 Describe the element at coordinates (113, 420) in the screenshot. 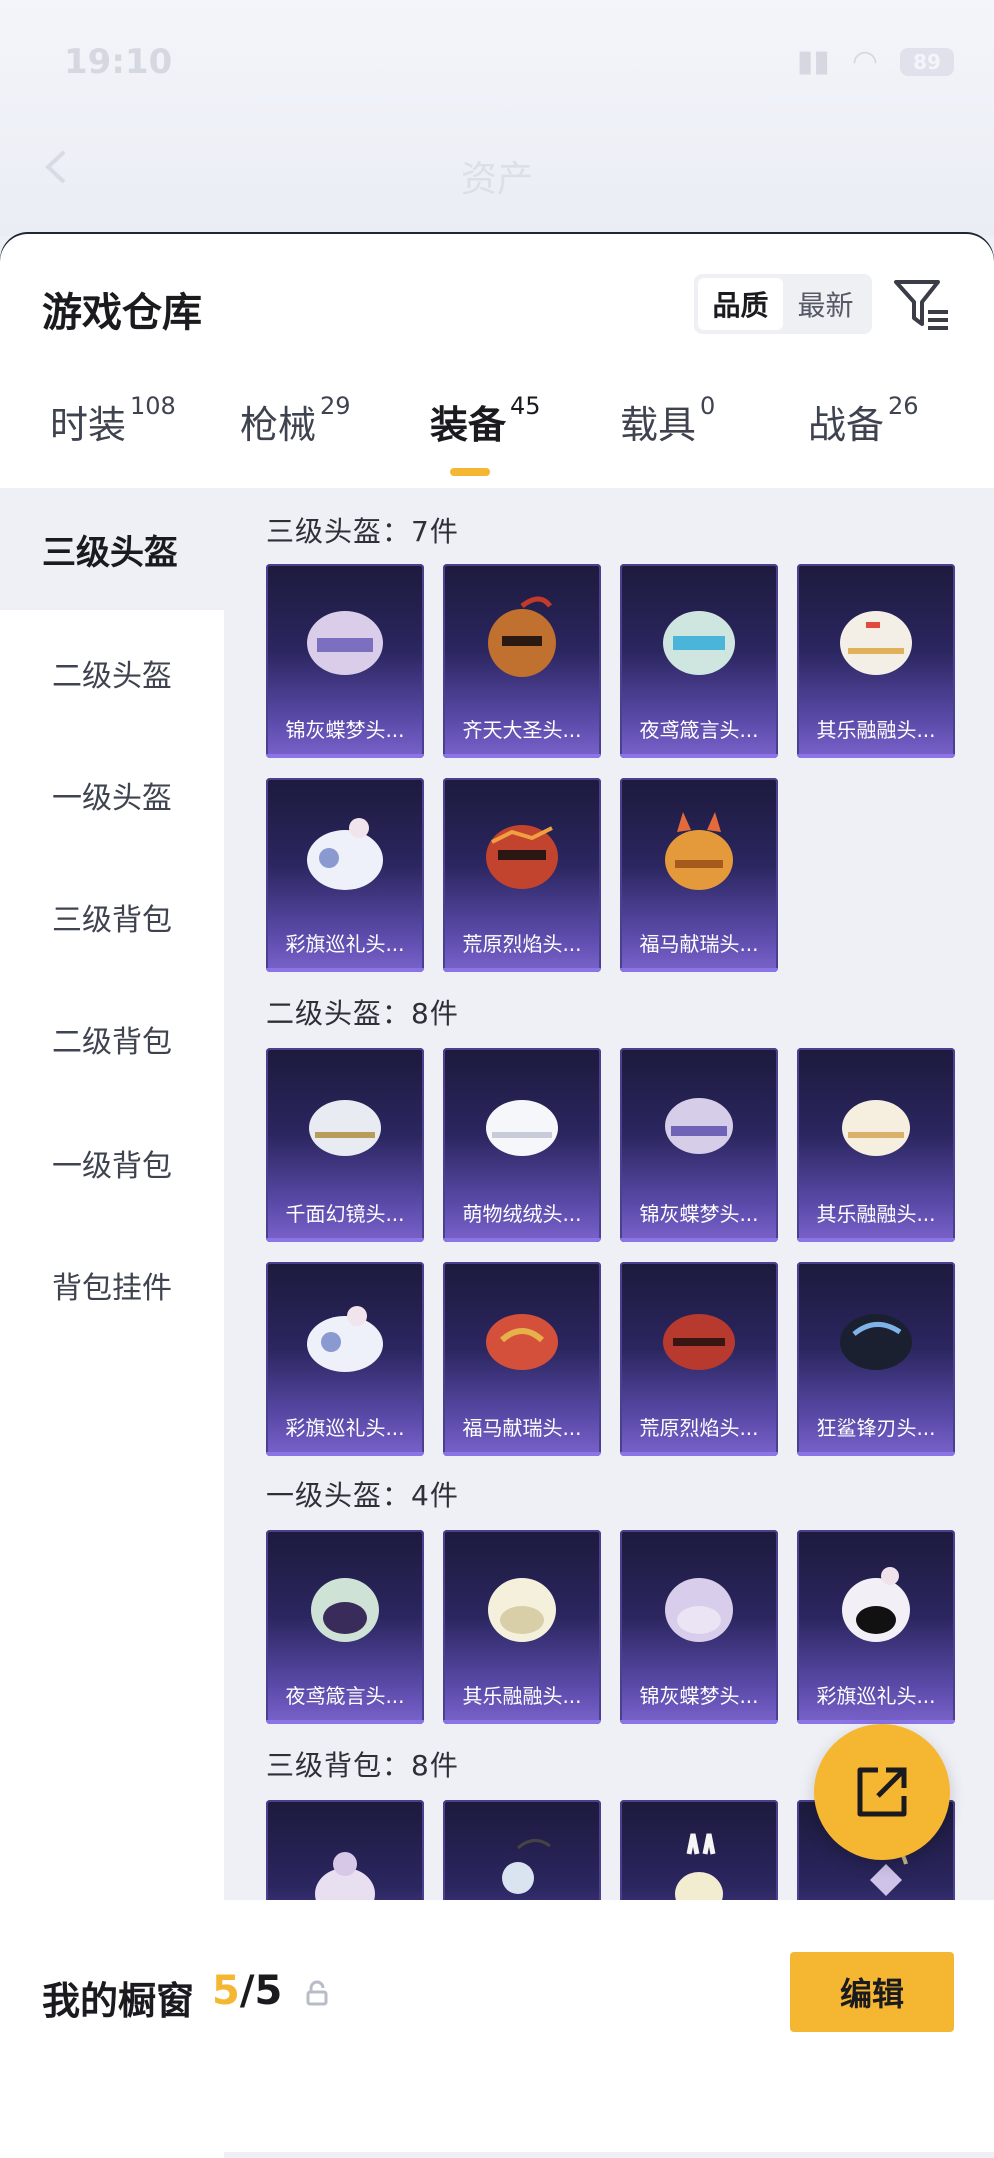

I see `tab-costume: 时装 108` at that location.